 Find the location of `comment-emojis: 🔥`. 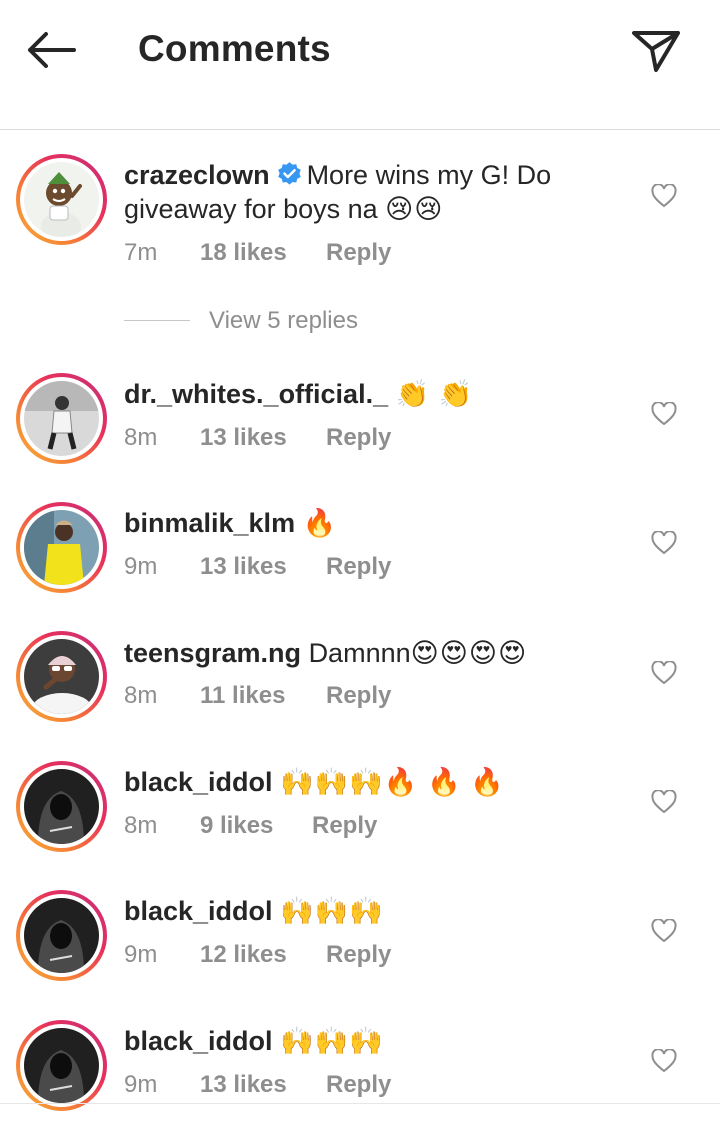

comment-emojis: 🔥 is located at coordinates (320, 523).